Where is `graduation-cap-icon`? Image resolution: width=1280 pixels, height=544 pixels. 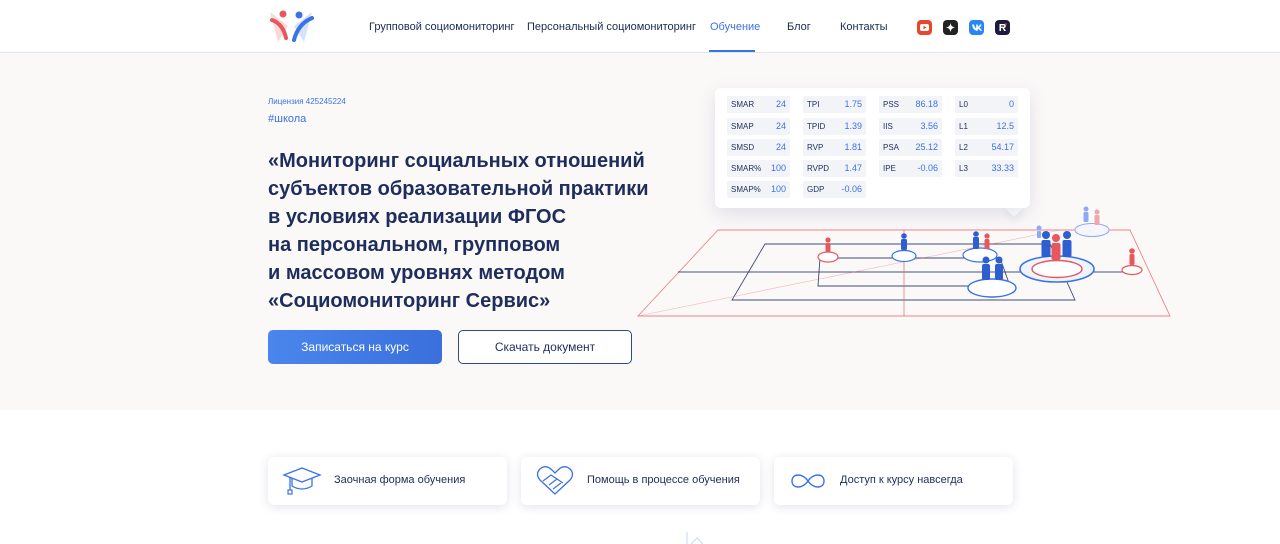 graduation-cap-icon is located at coordinates (302, 481).